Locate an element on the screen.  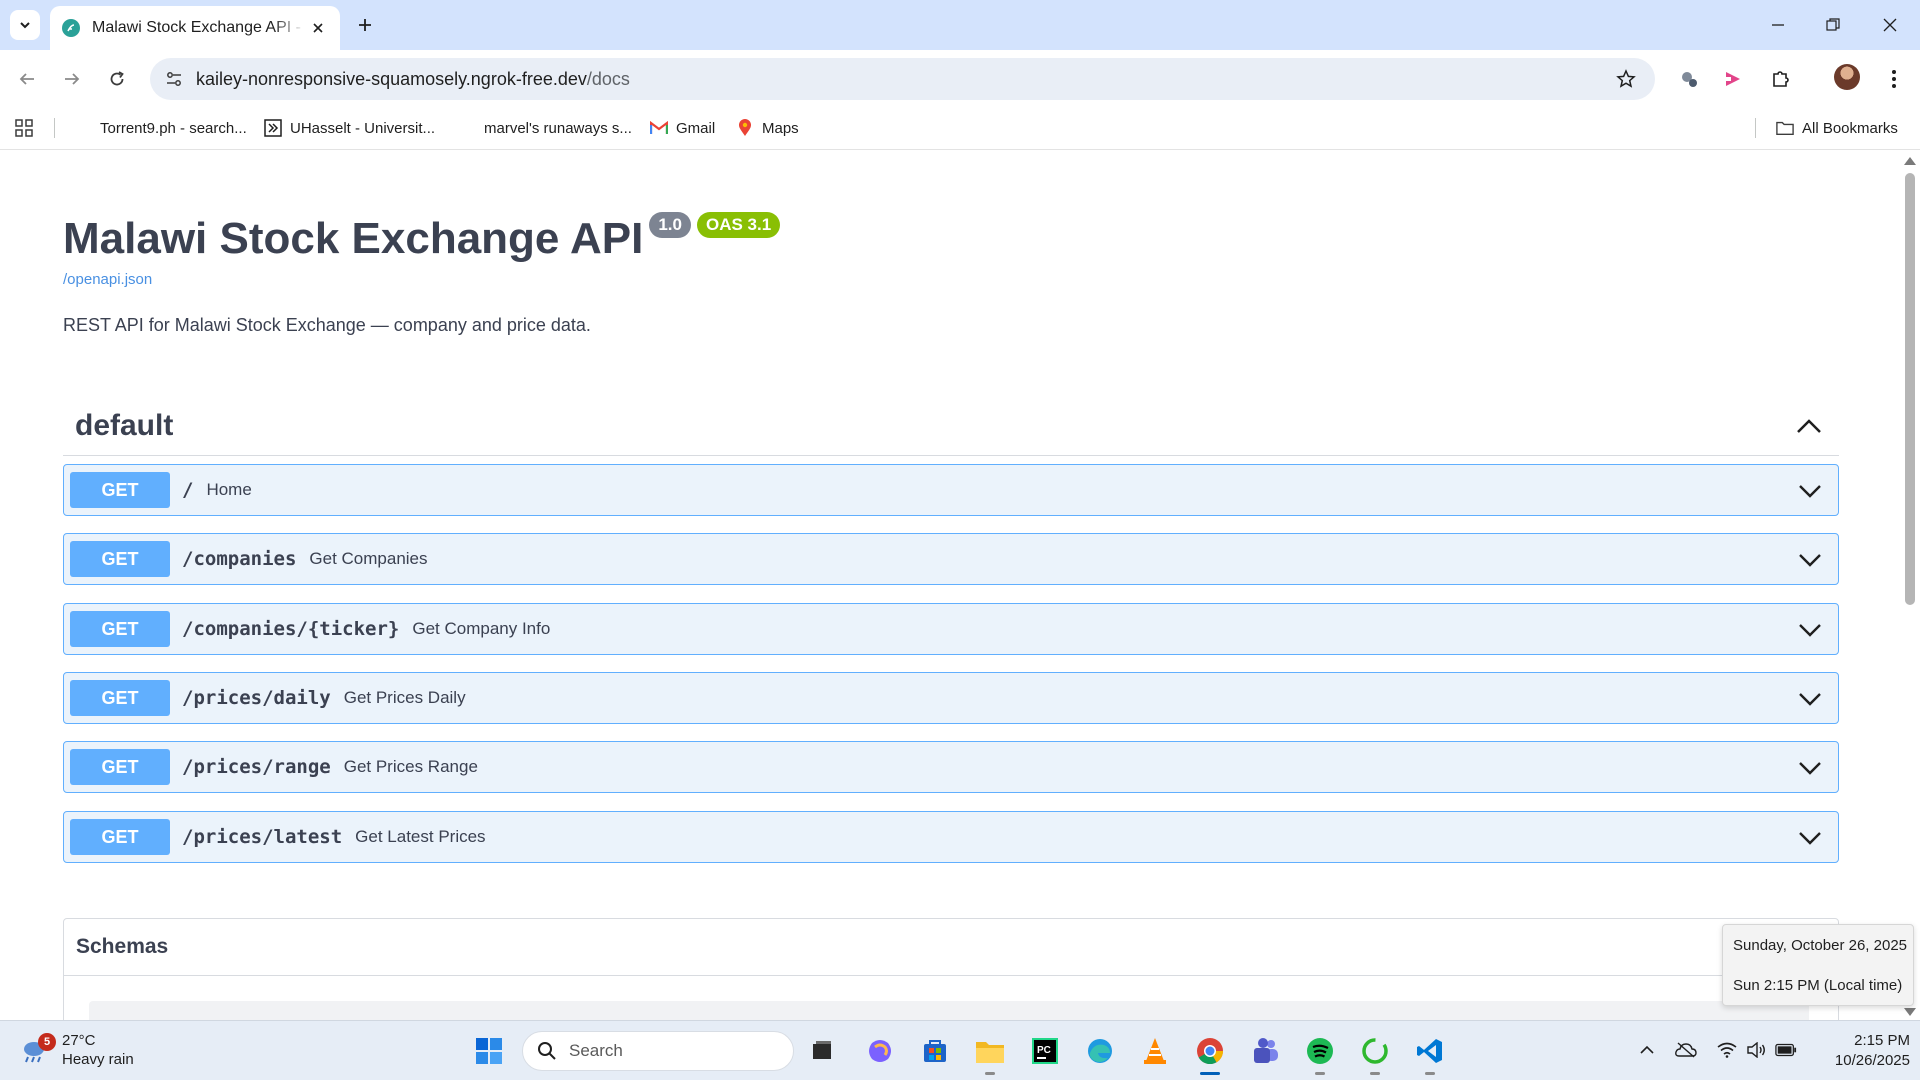
operation-path: / is located at coordinates (188, 490).